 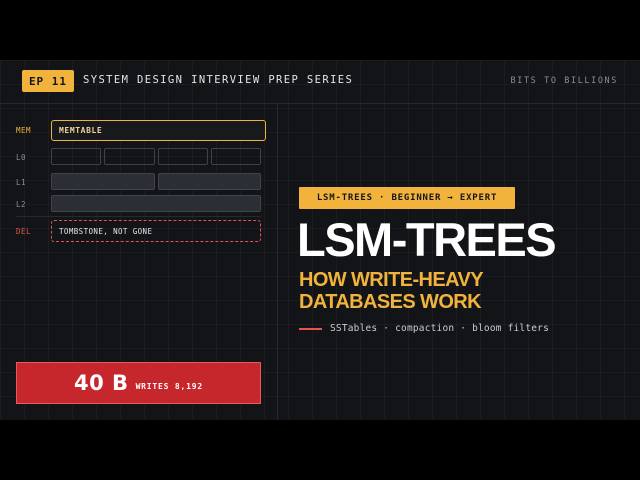 I want to click on tombstone-box: TOMBSTONE, NOT GONE, so click(x=156, y=231).